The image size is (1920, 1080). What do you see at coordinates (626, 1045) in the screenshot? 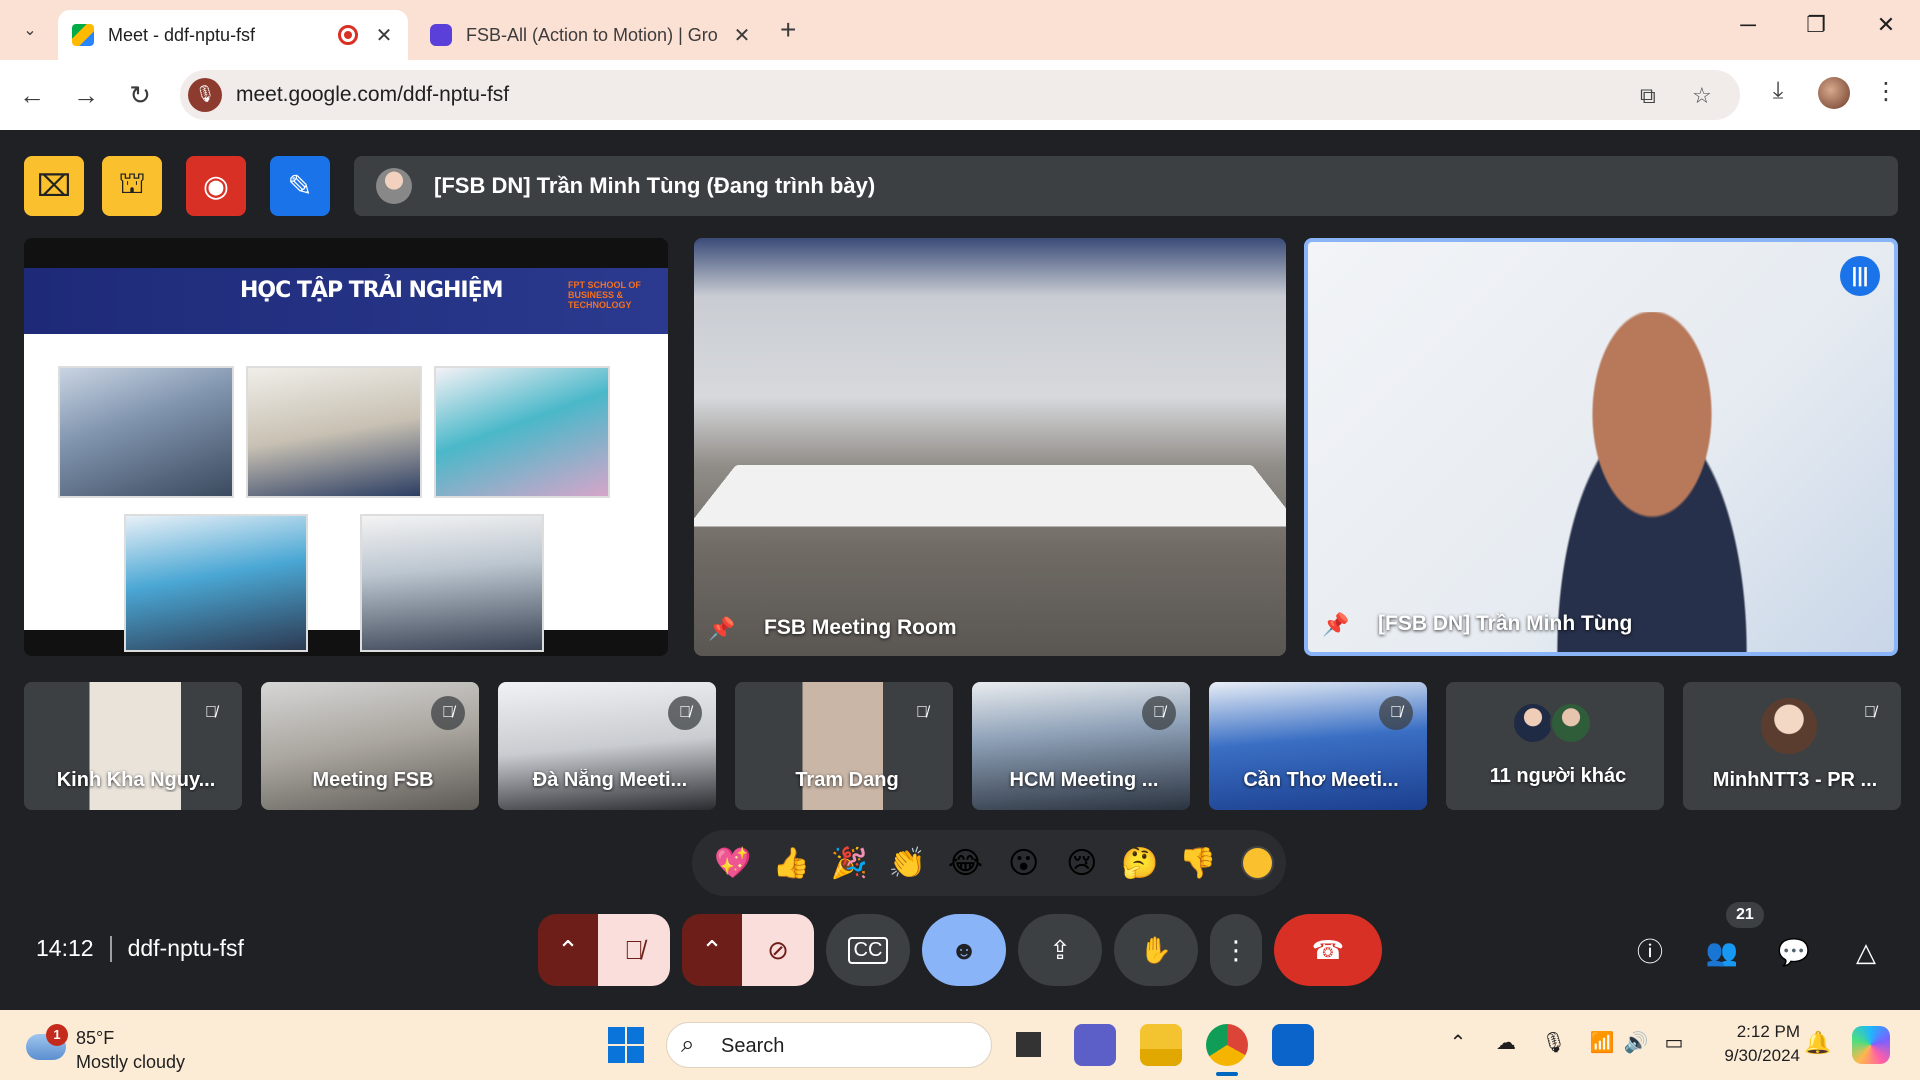
I see `windows-start-icon` at bounding box center [626, 1045].